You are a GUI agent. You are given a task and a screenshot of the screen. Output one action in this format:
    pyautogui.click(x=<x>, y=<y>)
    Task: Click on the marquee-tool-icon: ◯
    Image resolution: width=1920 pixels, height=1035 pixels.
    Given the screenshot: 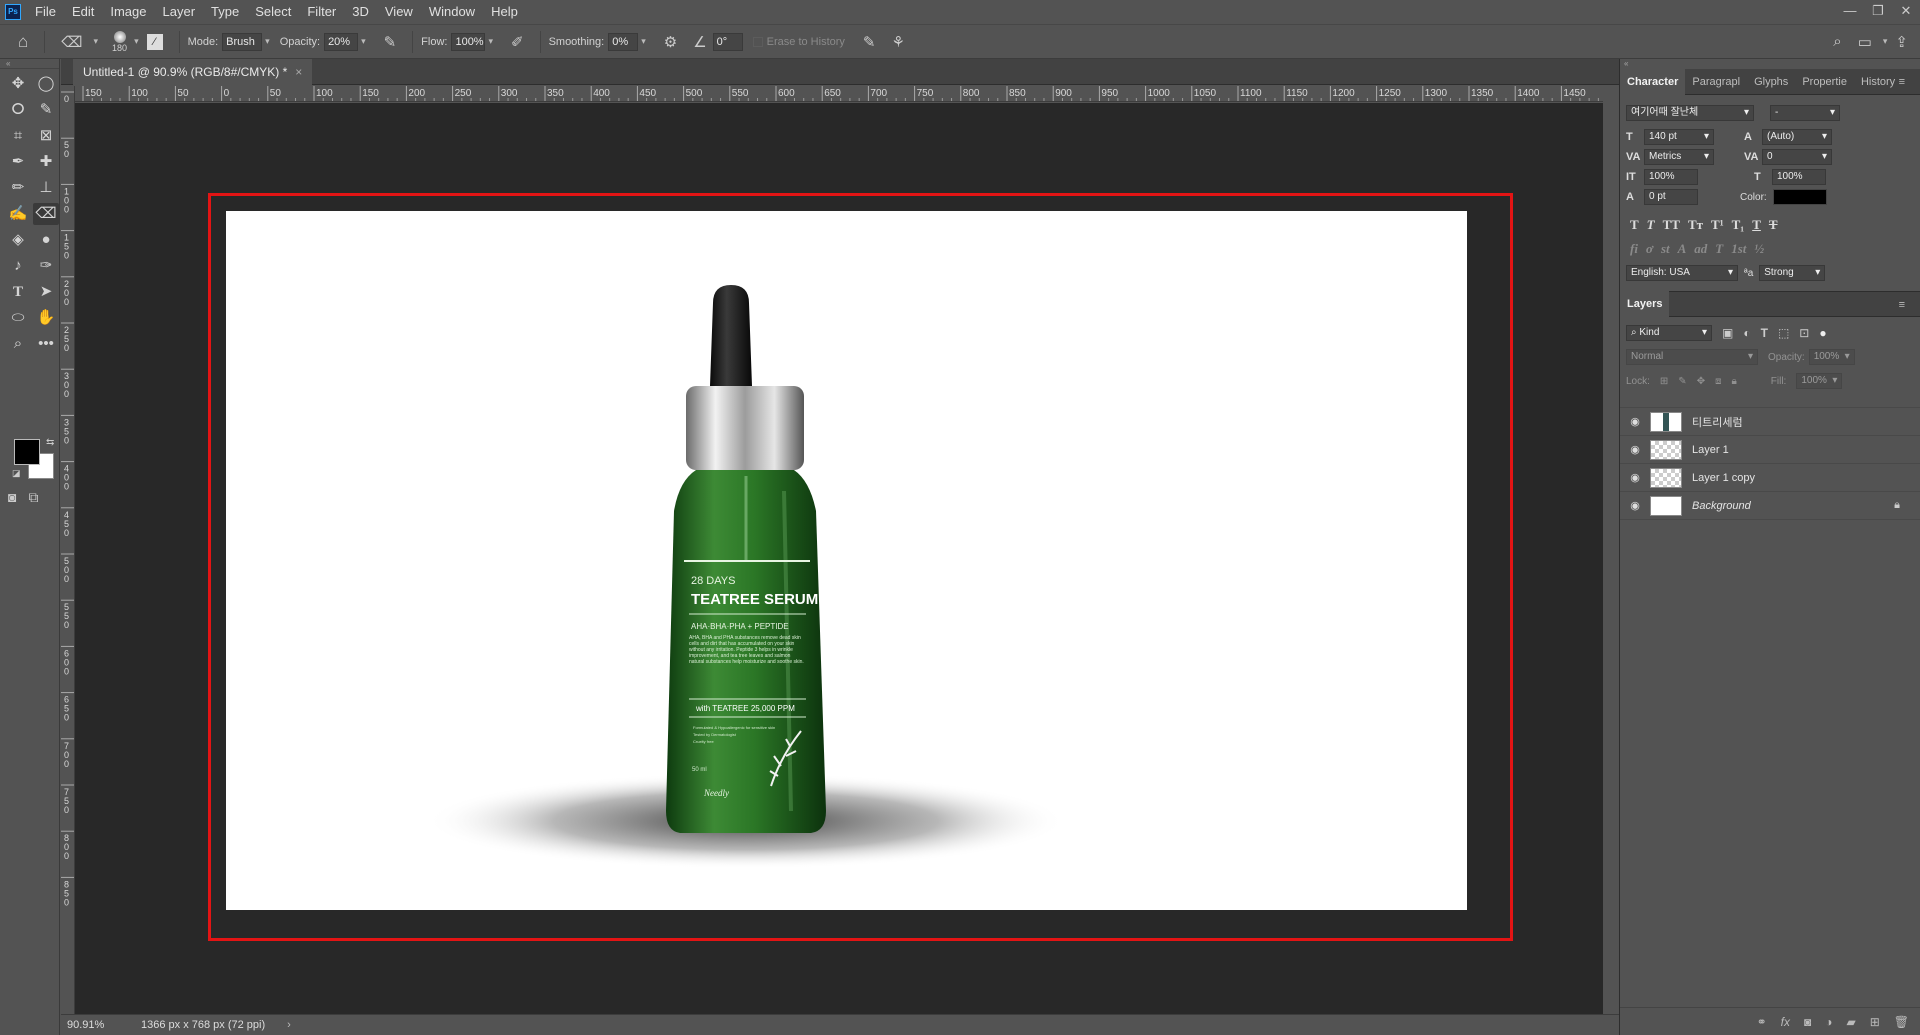 What is the action you would take?
    pyautogui.click(x=46, y=84)
    